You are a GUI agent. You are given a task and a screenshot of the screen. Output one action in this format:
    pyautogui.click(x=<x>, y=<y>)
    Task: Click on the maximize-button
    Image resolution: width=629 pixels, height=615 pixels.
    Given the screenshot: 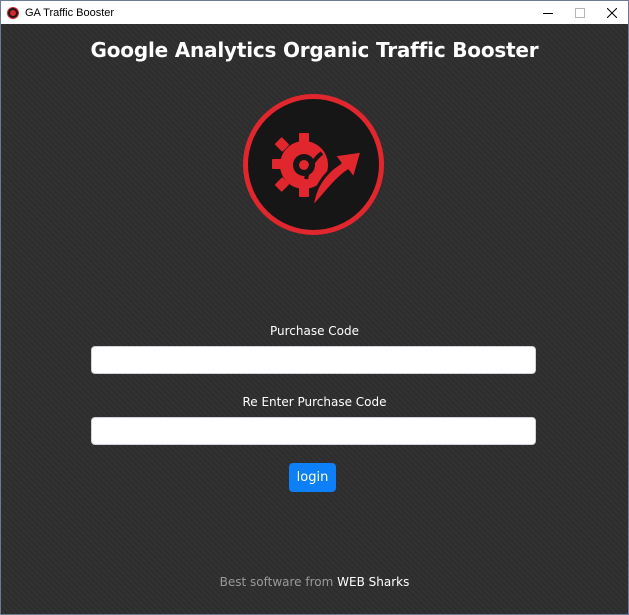 What is the action you would take?
    pyautogui.click(x=580, y=12)
    